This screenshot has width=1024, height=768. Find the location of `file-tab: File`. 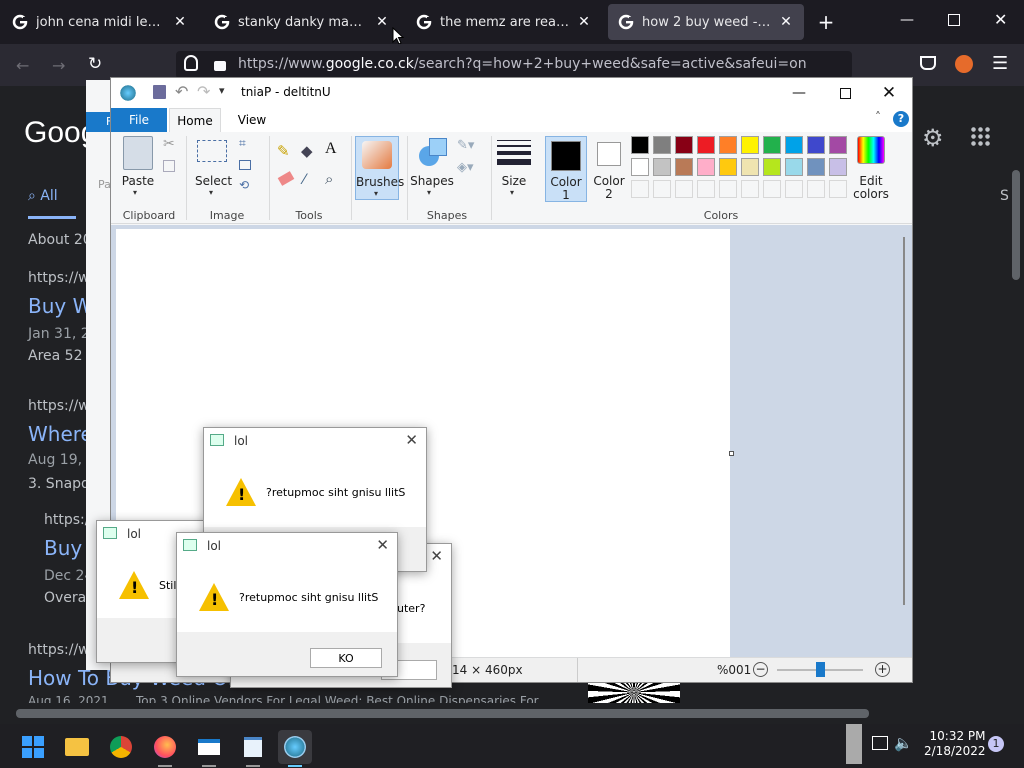

file-tab: File is located at coordinates (139, 120).